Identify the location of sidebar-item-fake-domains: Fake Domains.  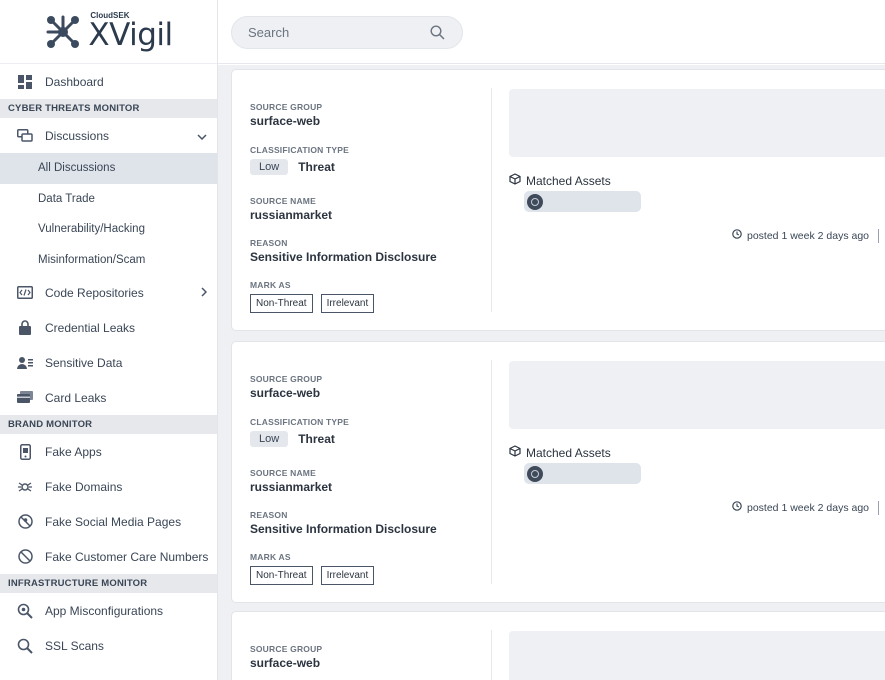
(108, 486).